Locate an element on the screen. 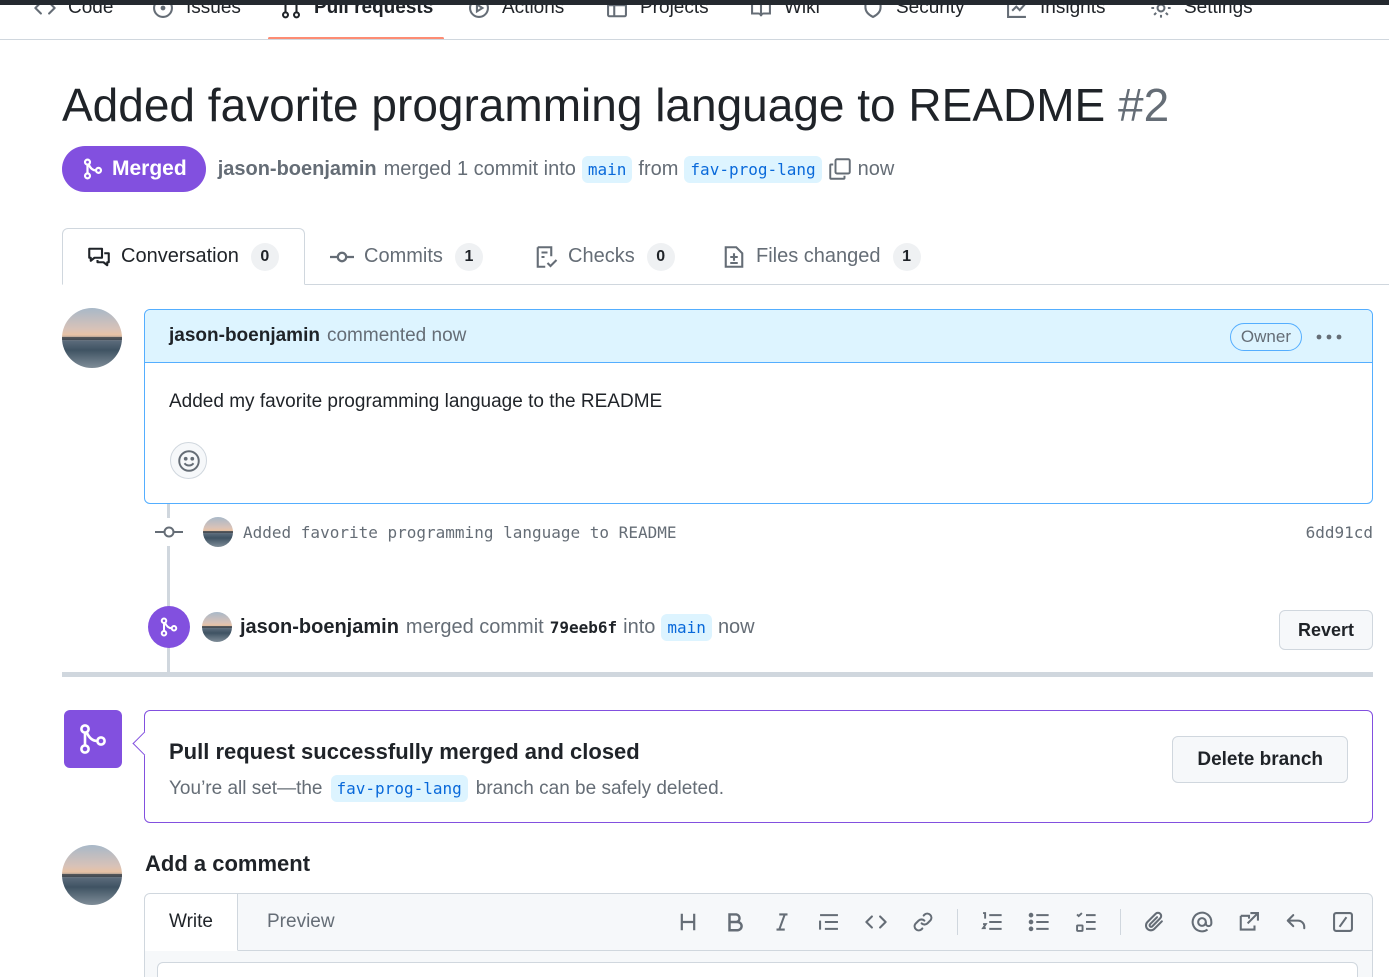 The height and width of the screenshot is (977, 1389). kebab-menu-icon is located at coordinates (1329, 337).